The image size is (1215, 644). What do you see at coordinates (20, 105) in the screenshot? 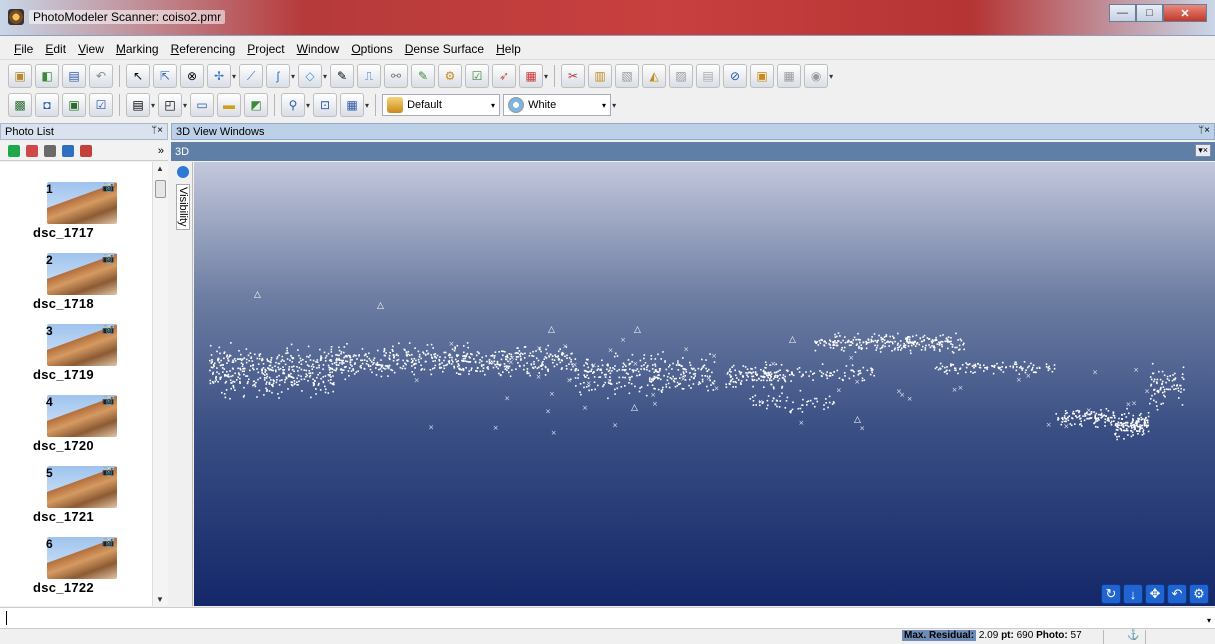
I see `view-photo-icon: ▩` at bounding box center [20, 105].